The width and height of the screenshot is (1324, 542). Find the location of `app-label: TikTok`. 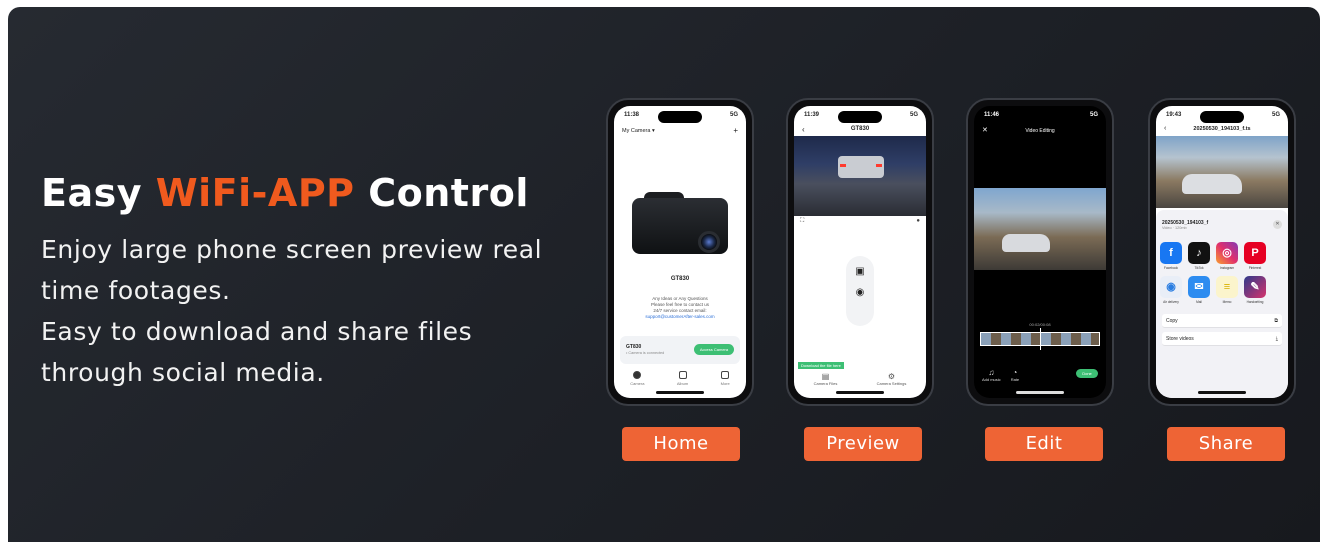

app-label: TikTok is located at coordinates (1199, 268).